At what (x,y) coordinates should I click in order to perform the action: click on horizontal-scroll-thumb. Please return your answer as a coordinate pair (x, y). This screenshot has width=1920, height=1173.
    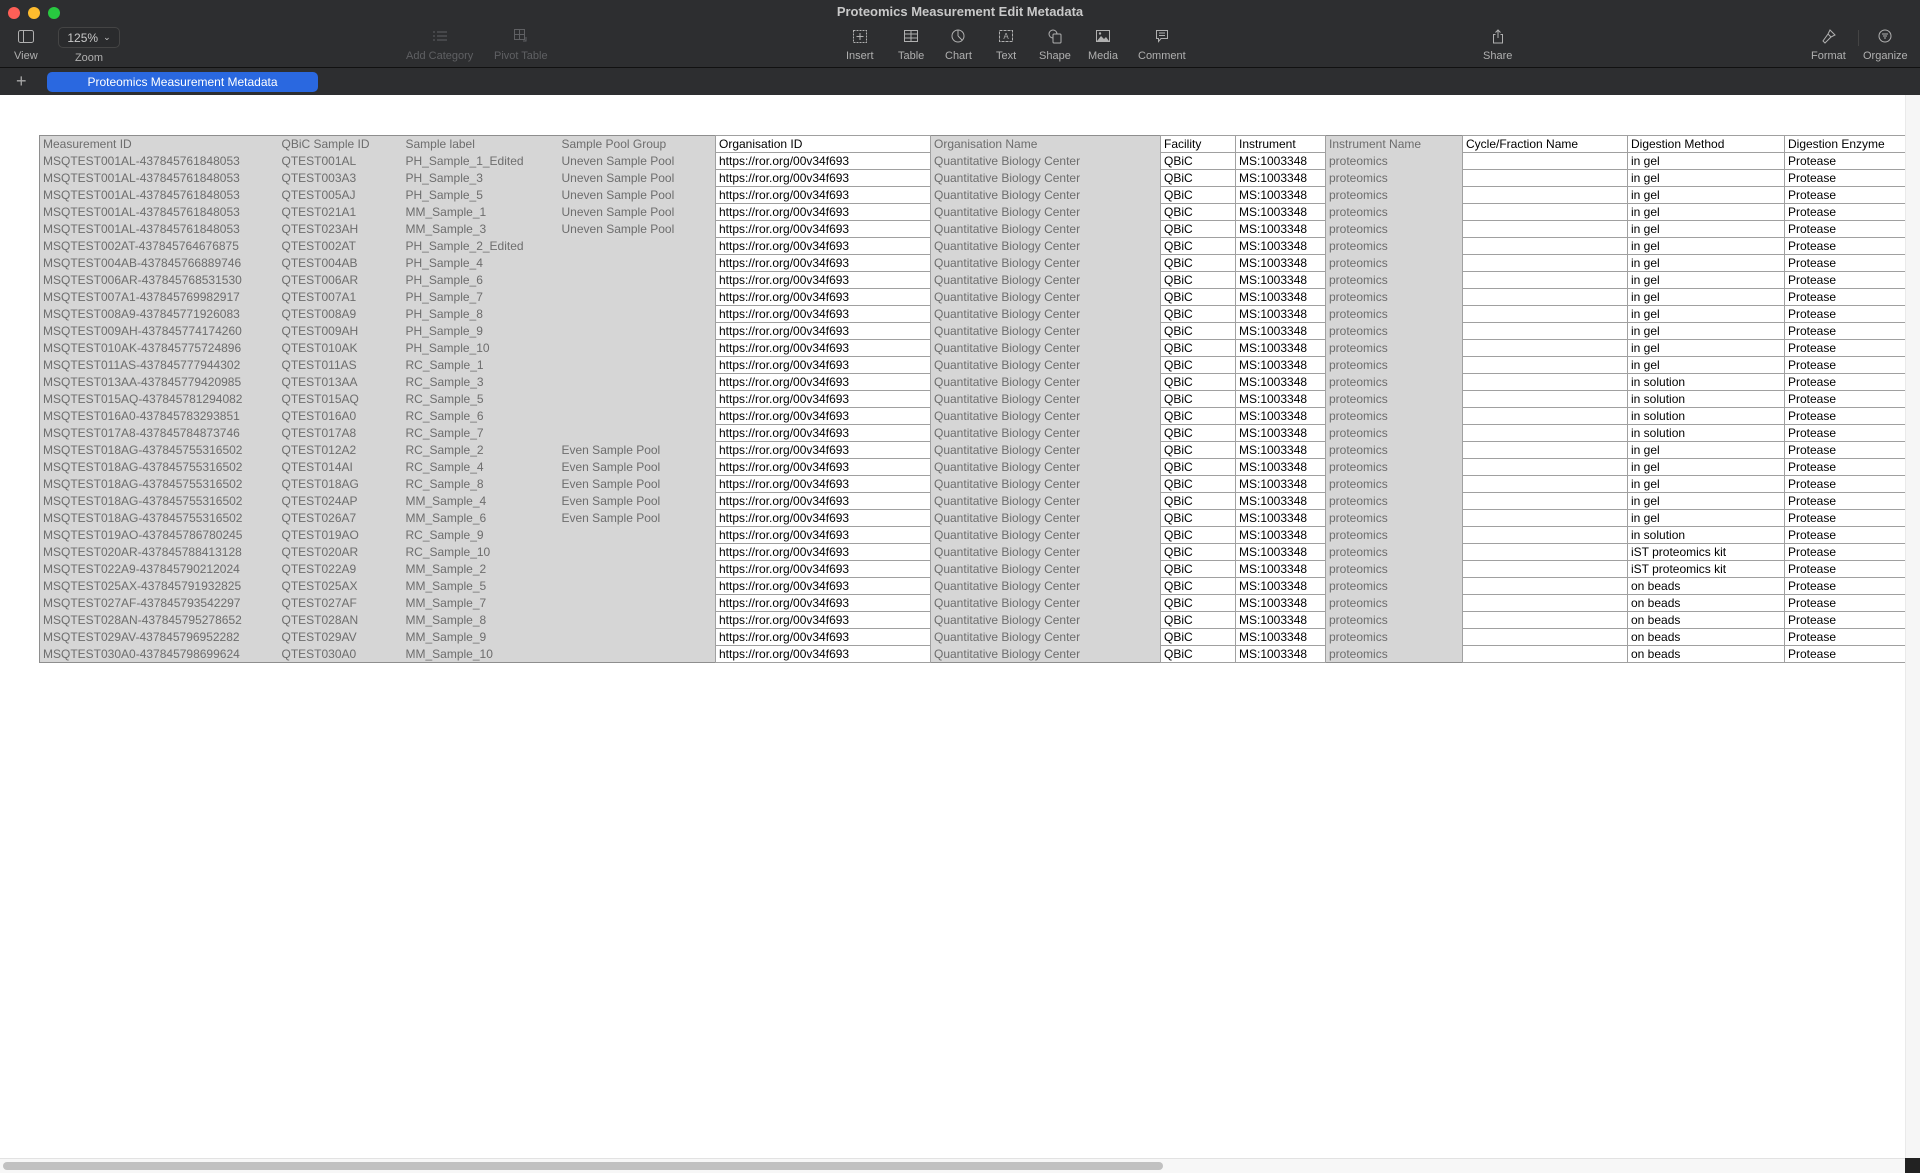
    Looking at the image, I should click on (583, 1166).